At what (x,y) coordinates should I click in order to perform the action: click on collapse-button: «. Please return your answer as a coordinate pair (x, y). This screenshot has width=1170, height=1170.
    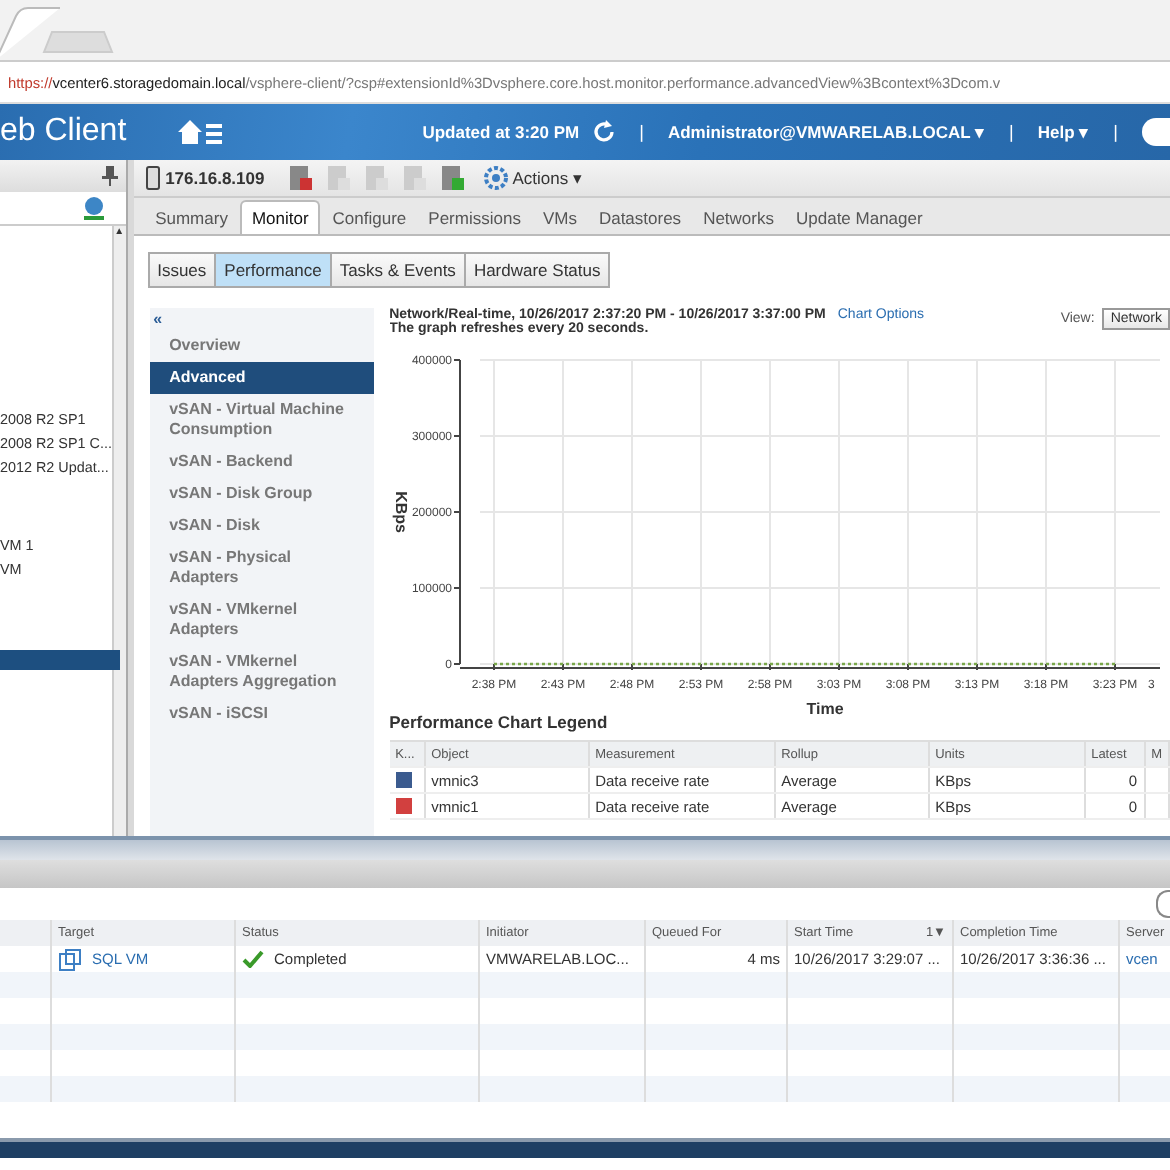
    Looking at the image, I should click on (261, 319).